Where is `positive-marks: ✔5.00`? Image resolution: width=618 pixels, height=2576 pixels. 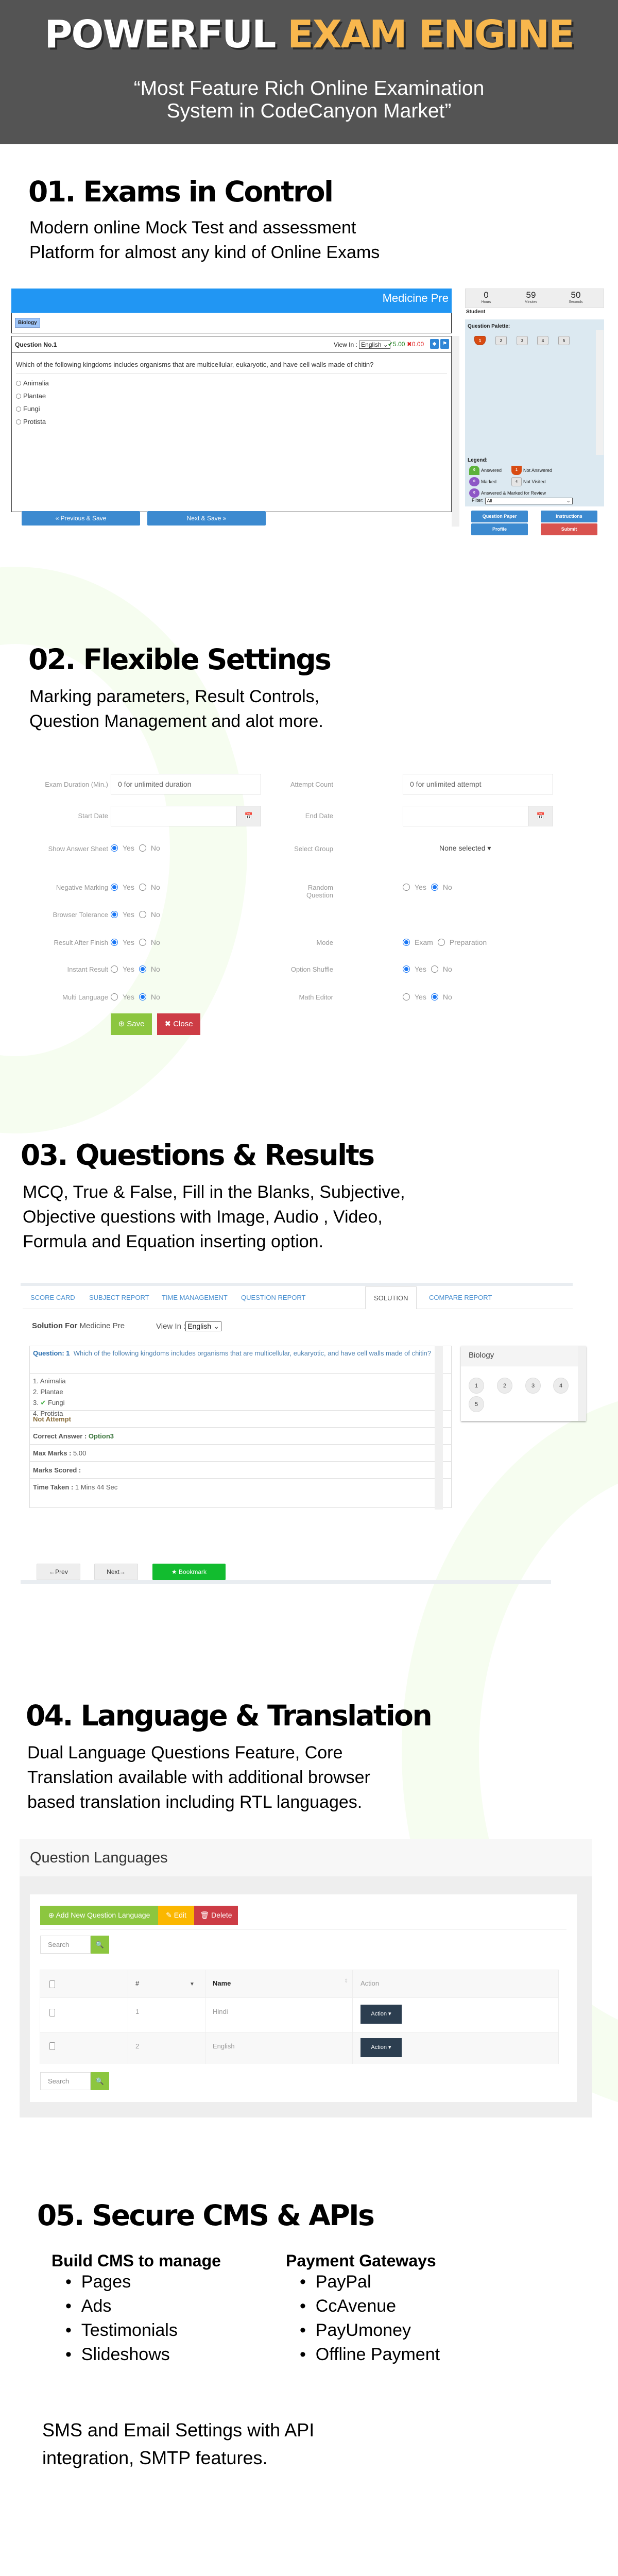 positive-marks: ✔5.00 is located at coordinates (396, 344).